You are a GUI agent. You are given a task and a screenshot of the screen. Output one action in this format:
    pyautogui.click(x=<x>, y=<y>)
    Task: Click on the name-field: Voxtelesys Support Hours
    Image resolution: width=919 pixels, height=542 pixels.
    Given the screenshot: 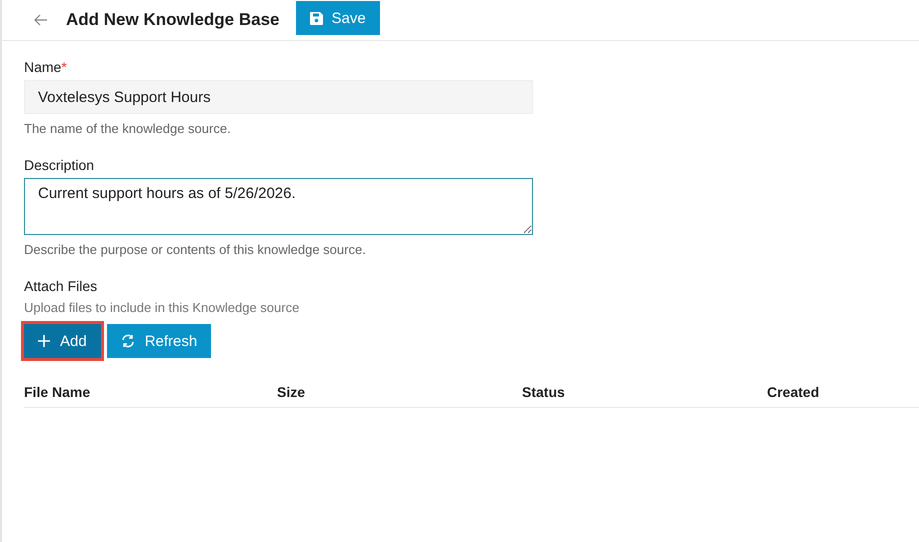 What is the action you would take?
    pyautogui.click(x=278, y=97)
    